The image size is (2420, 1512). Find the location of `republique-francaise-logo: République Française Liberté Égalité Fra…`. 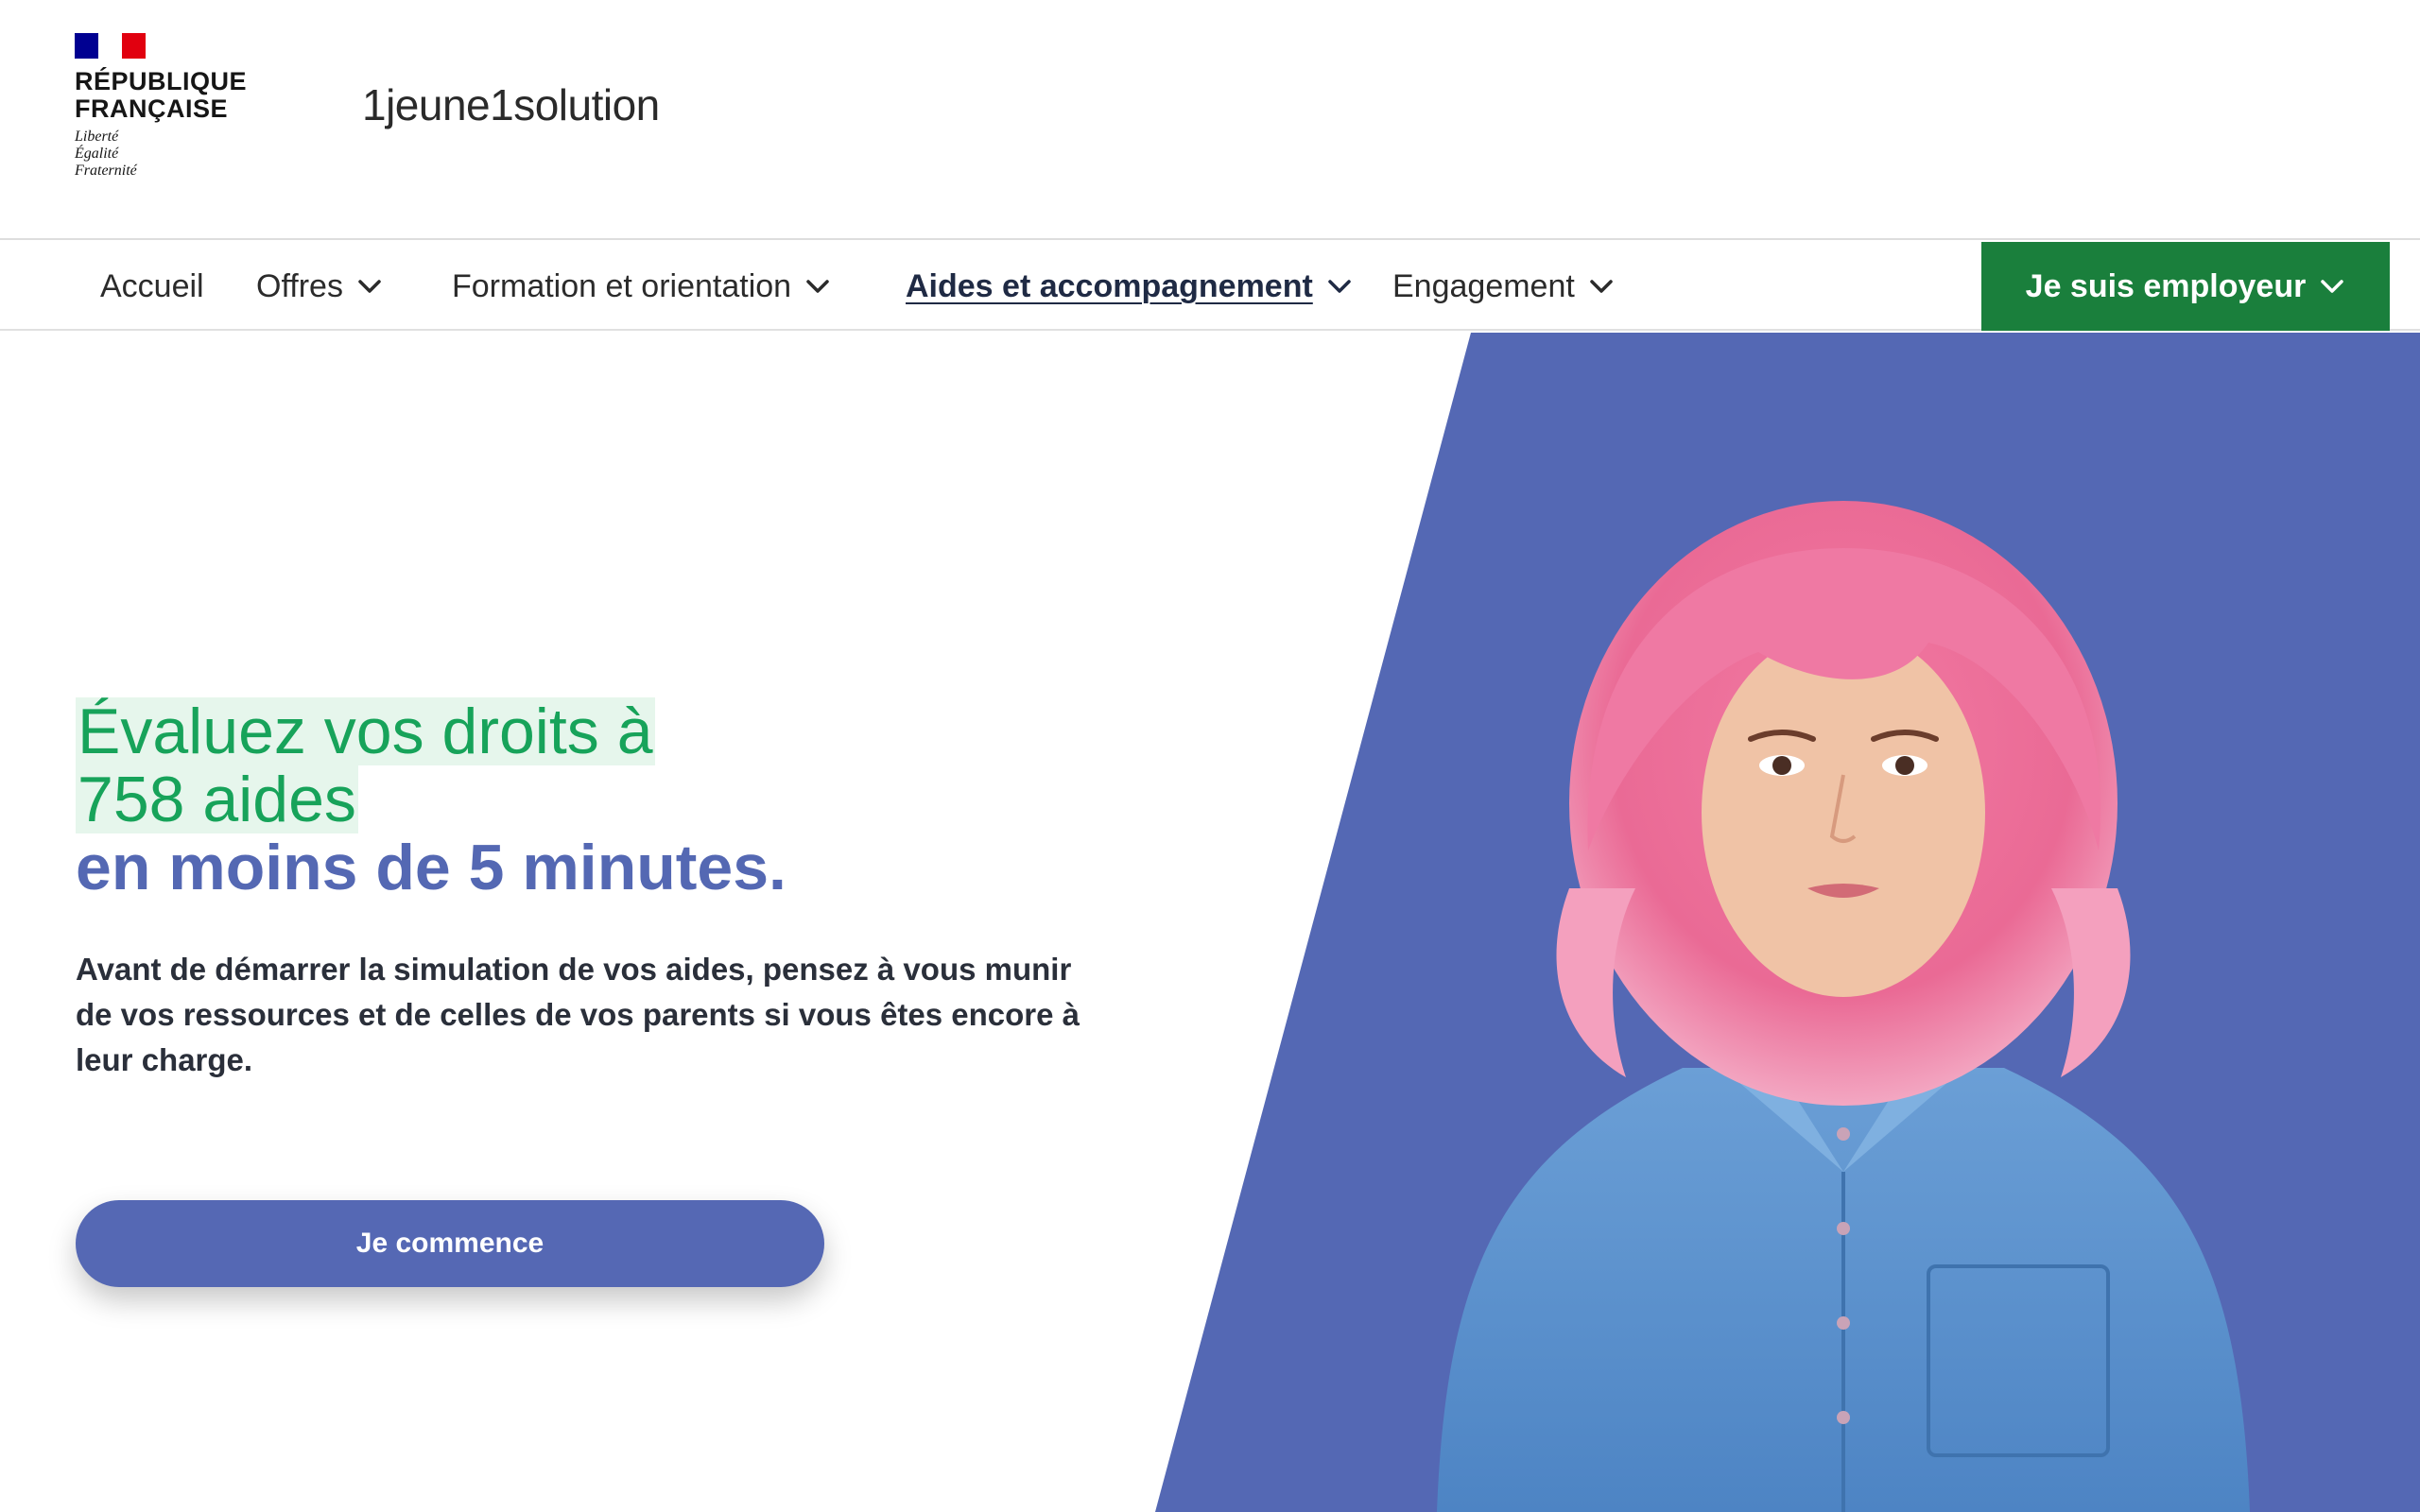

republique-francaise-logo: République Française Liberté Égalité Fra… is located at coordinates (169, 108).